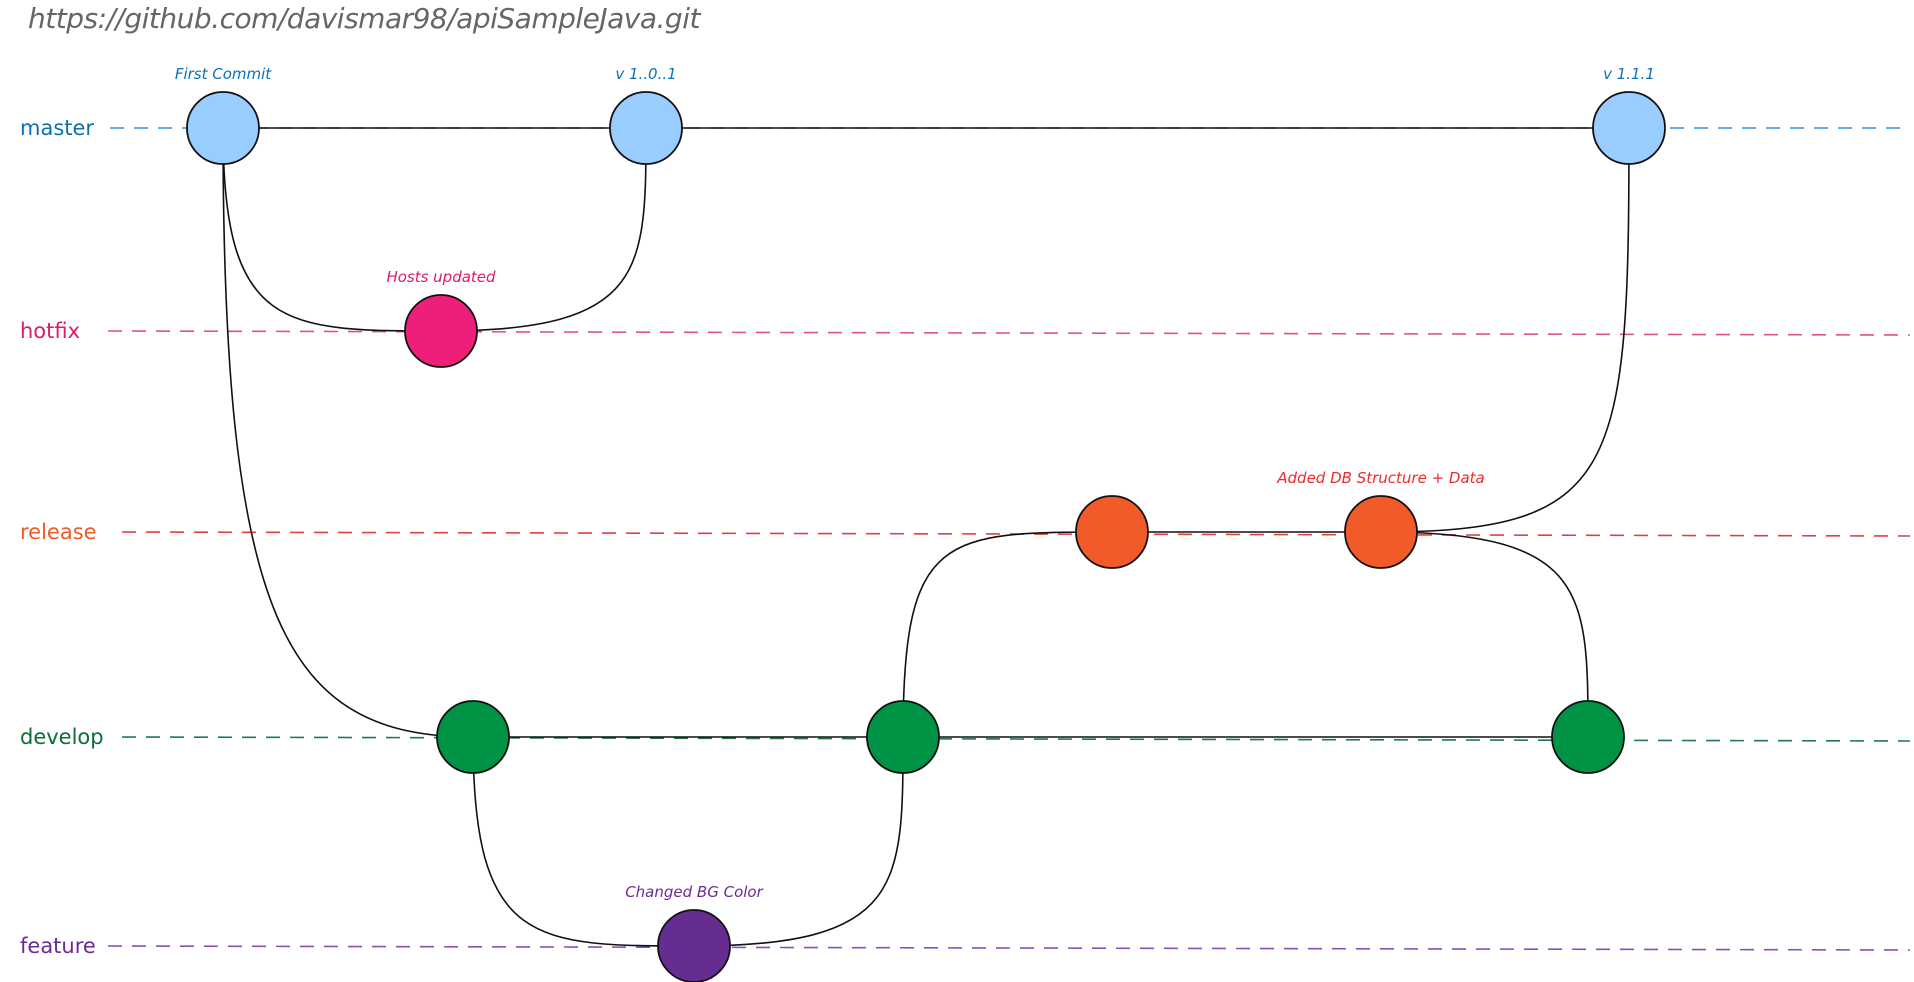  I want to click on commit-label-r2: Added DB Structure + Data, so click(1380, 478).